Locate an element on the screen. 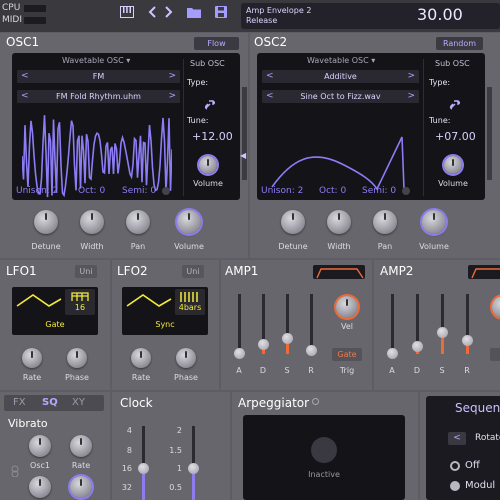  lfo2-uni-button: Uni is located at coordinates (193, 271).